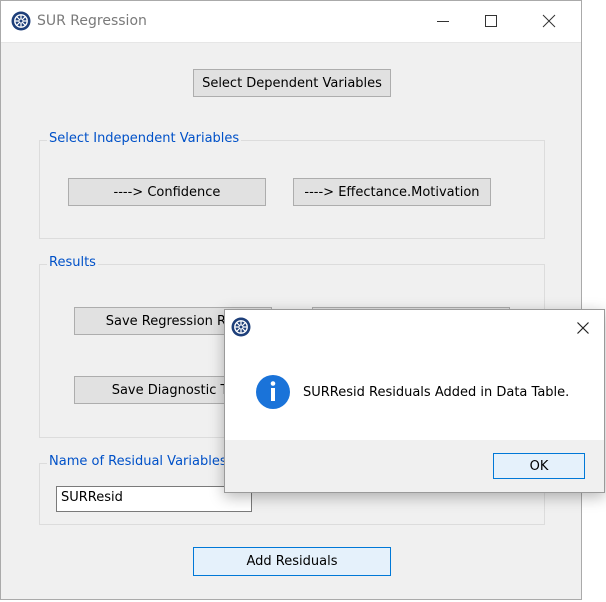 This screenshot has height=602, width=606. What do you see at coordinates (539, 466) in the screenshot?
I see `ok-button: OK` at bounding box center [539, 466].